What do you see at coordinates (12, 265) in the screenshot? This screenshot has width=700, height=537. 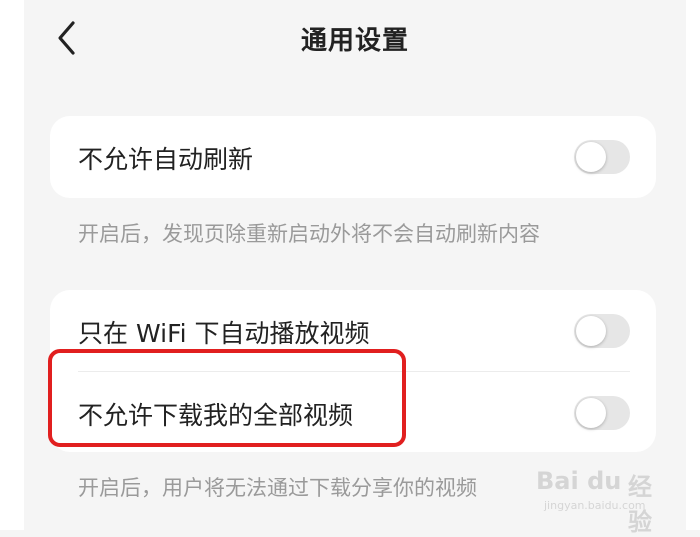 I see `left-edge-strip` at bounding box center [12, 265].